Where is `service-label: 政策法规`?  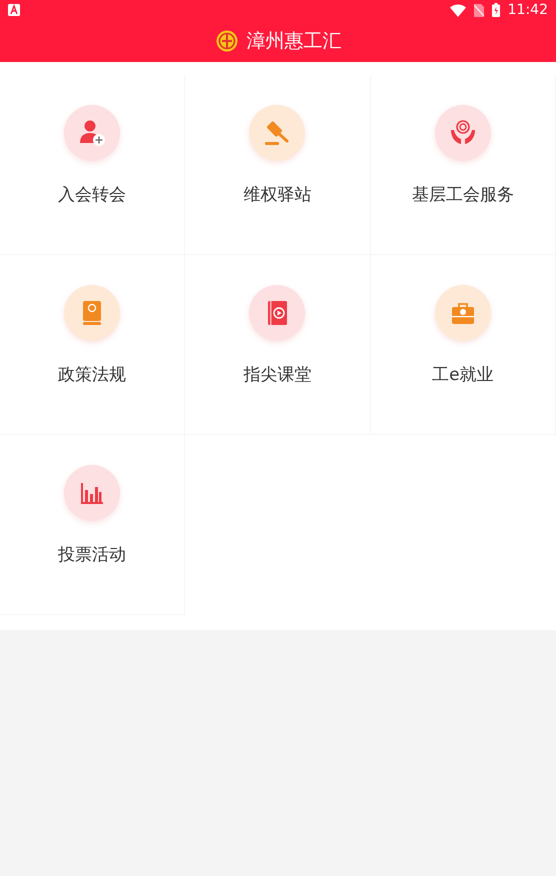
service-label: 政策法规 is located at coordinates (92, 375).